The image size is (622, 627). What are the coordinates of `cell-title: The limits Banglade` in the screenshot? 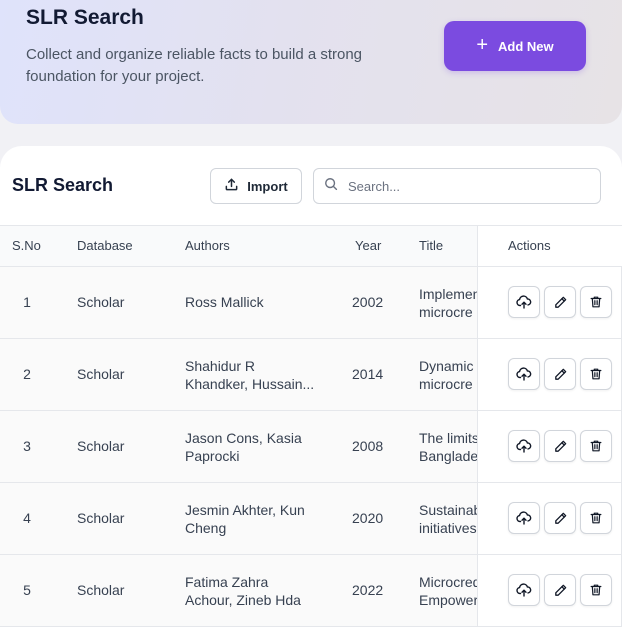 It's located at (448, 447).